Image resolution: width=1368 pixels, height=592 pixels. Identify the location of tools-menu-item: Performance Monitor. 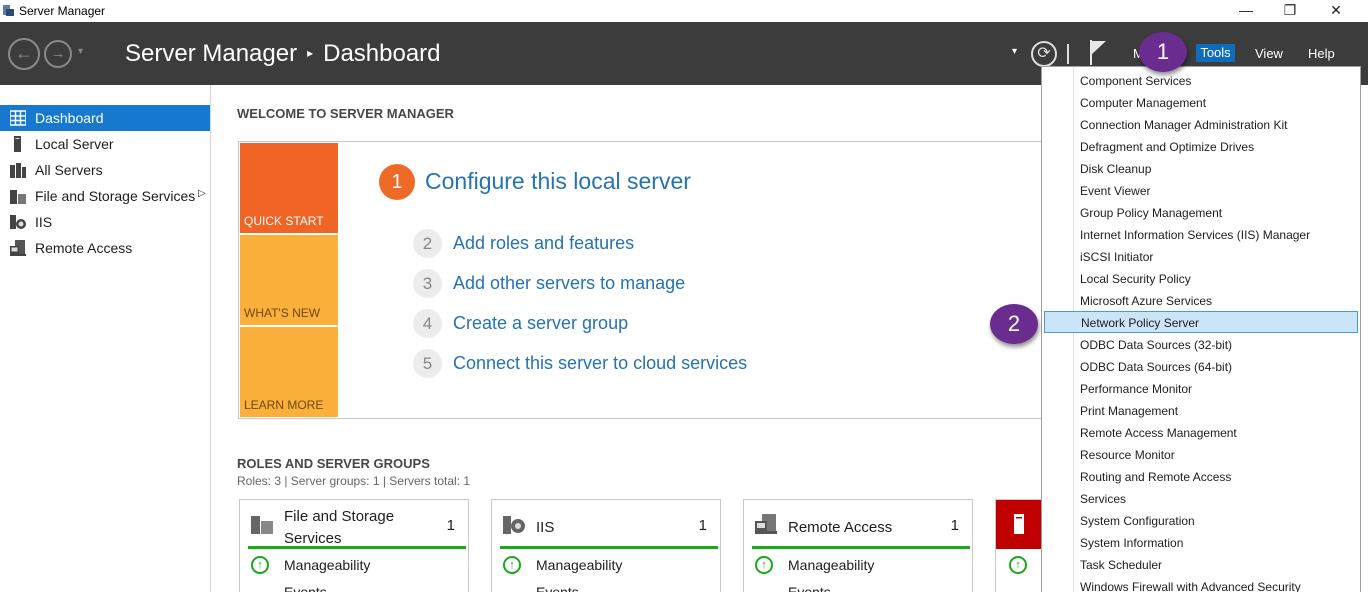
(1201, 388).